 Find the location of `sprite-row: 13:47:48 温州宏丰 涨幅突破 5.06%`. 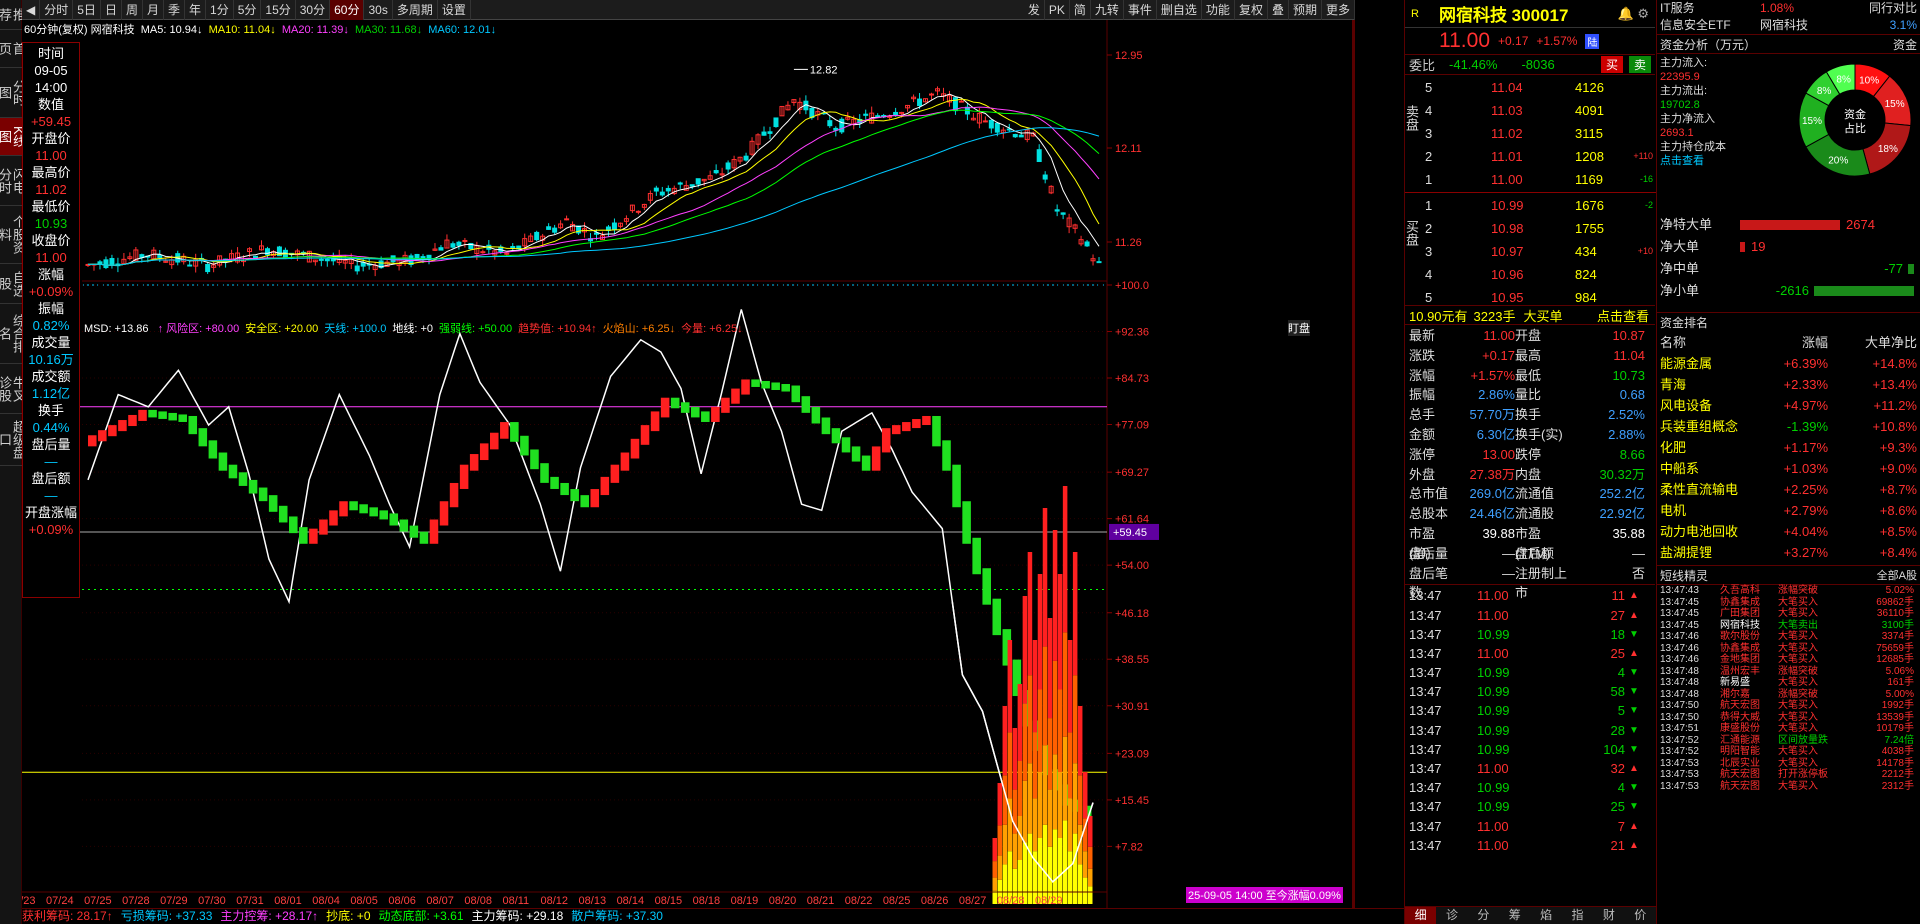

sprite-row: 13:47:48 温州宏丰 涨幅突破 5.06% is located at coordinates (1788, 672).